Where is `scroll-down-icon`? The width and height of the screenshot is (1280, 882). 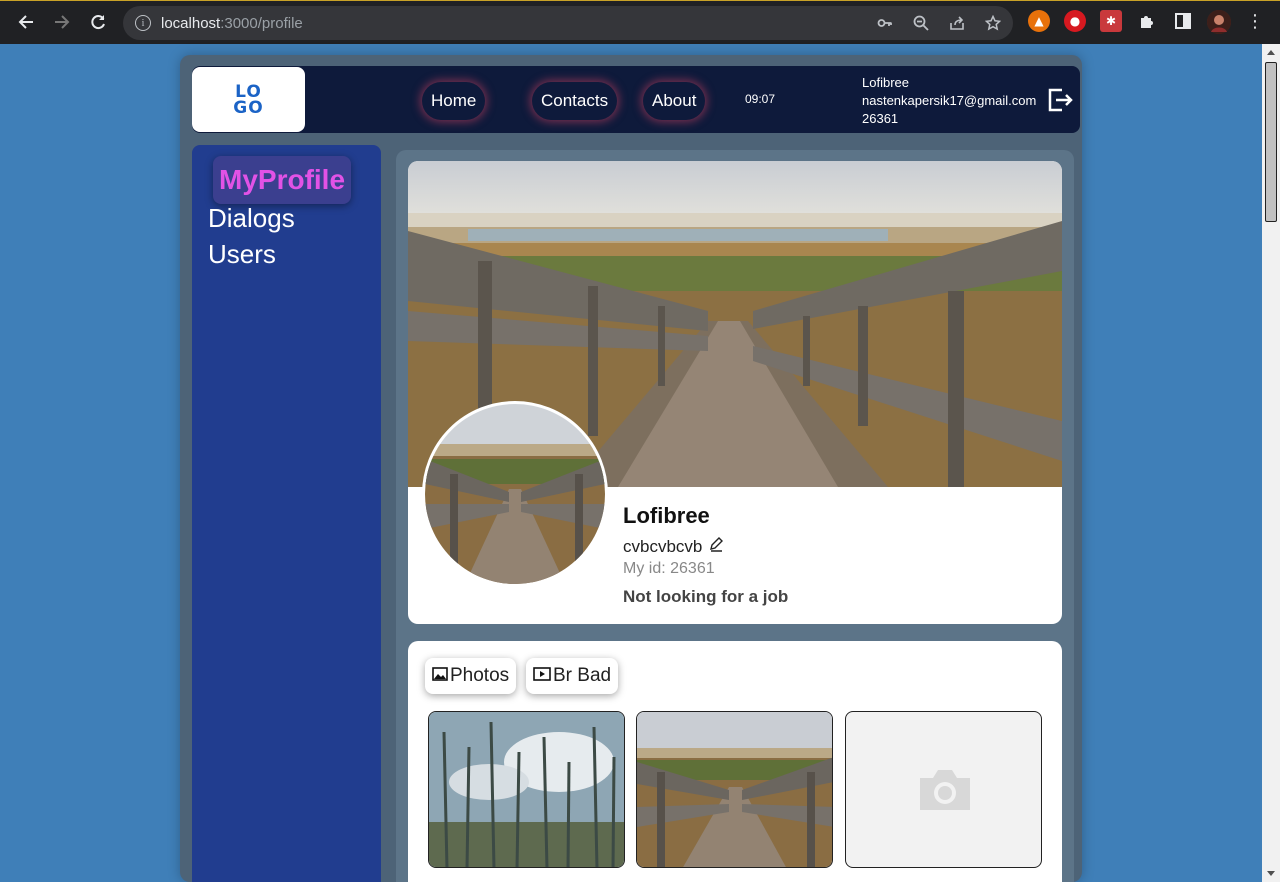
scroll-down-icon is located at coordinates (1271, 873).